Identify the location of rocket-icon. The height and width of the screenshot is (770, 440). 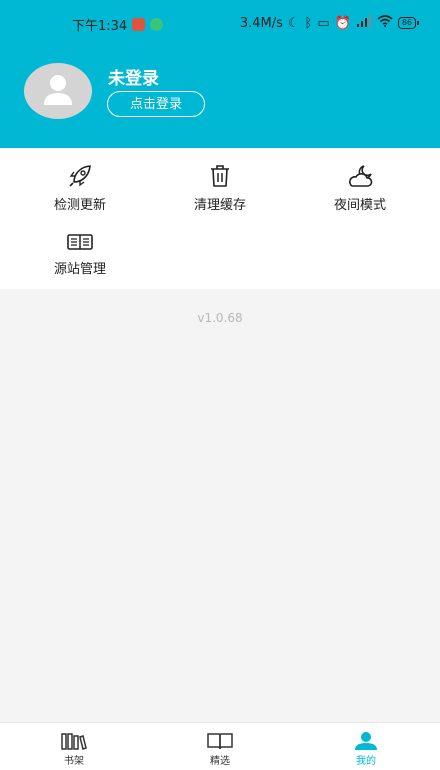
(80, 176).